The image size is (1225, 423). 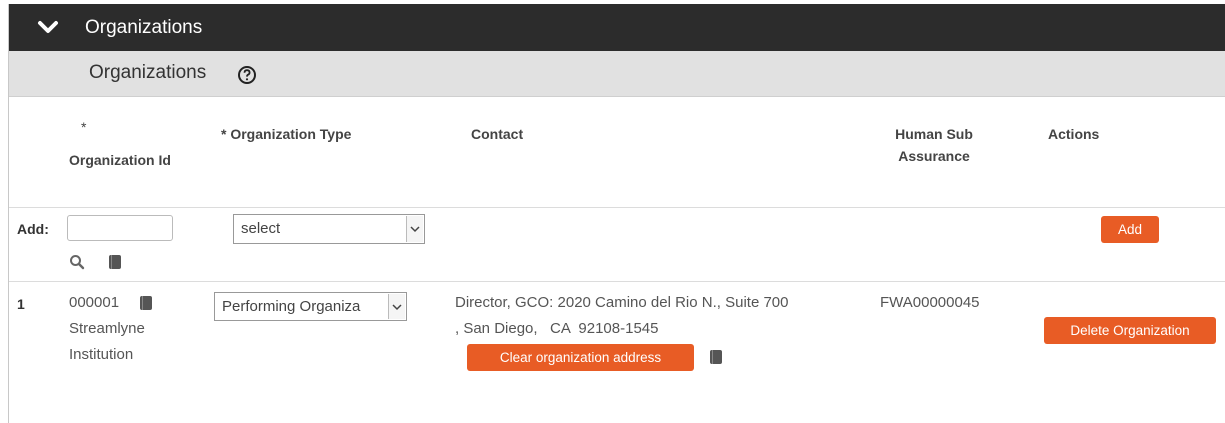 I want to click on organization-type-select: select, so click(x=329, y=229).